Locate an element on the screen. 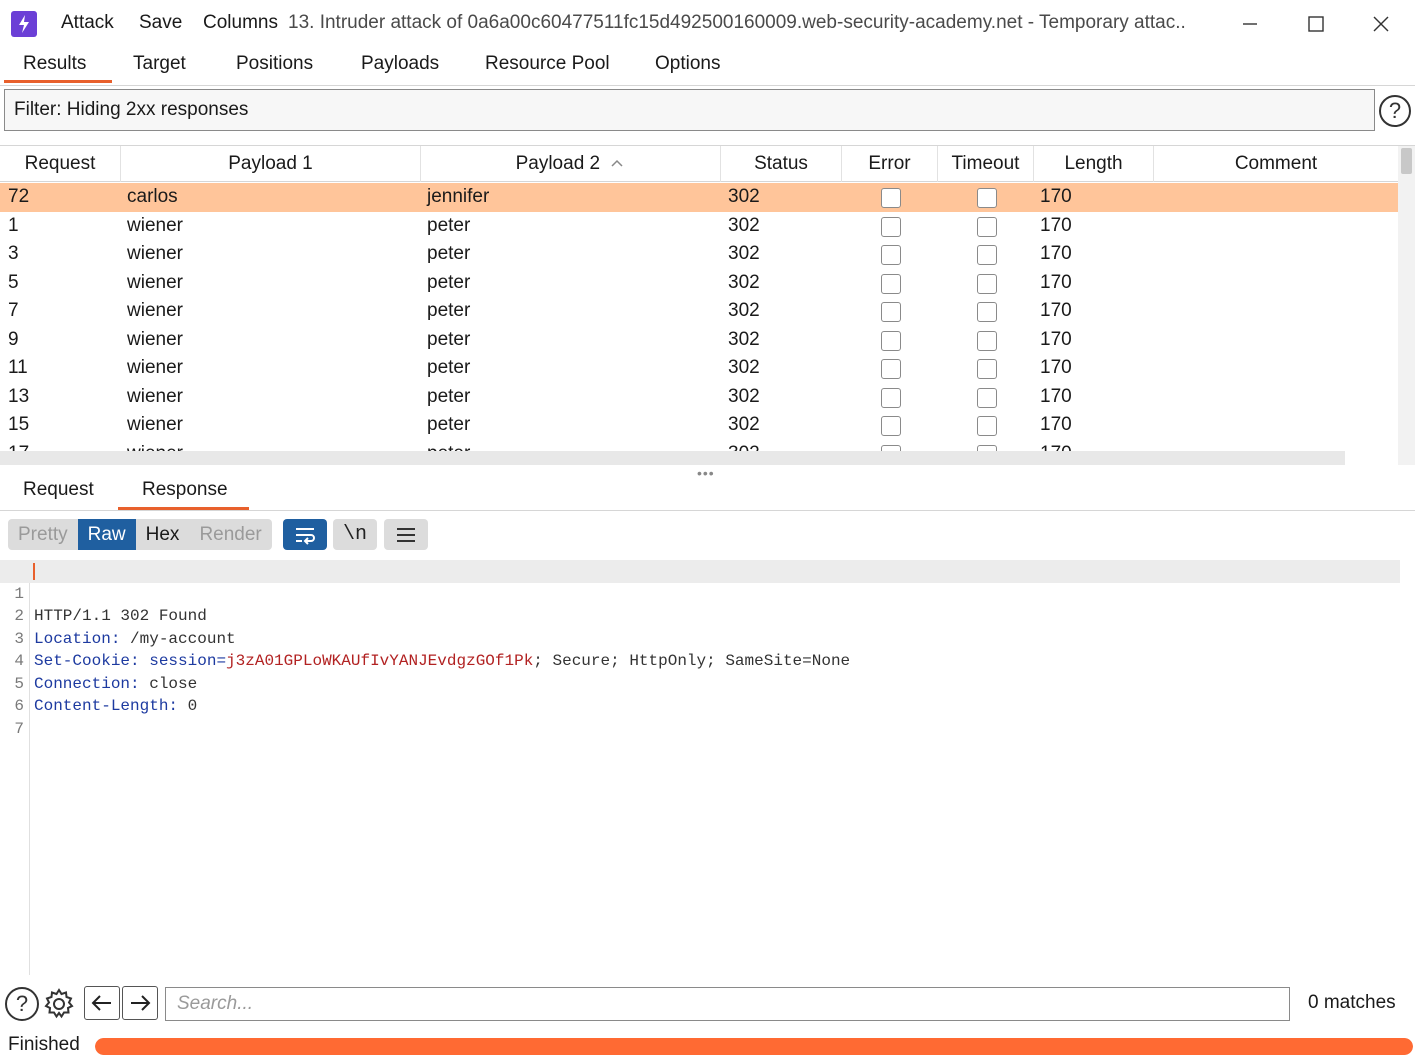 The image size is (1415, 1064). word-wrap-button is located at coordinates (305, 534).